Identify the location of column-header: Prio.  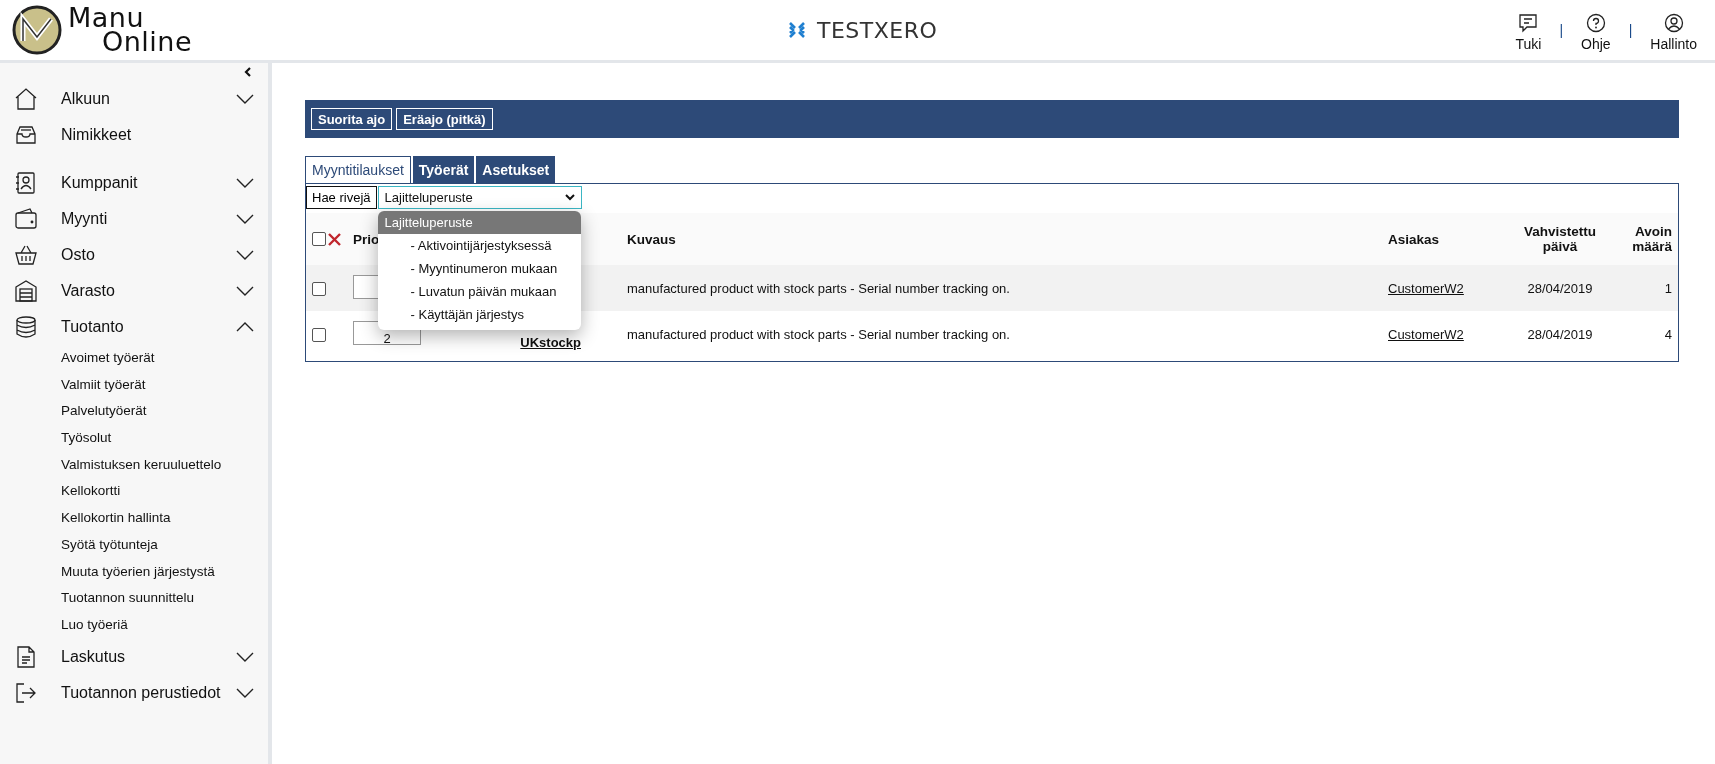
(366, 239).